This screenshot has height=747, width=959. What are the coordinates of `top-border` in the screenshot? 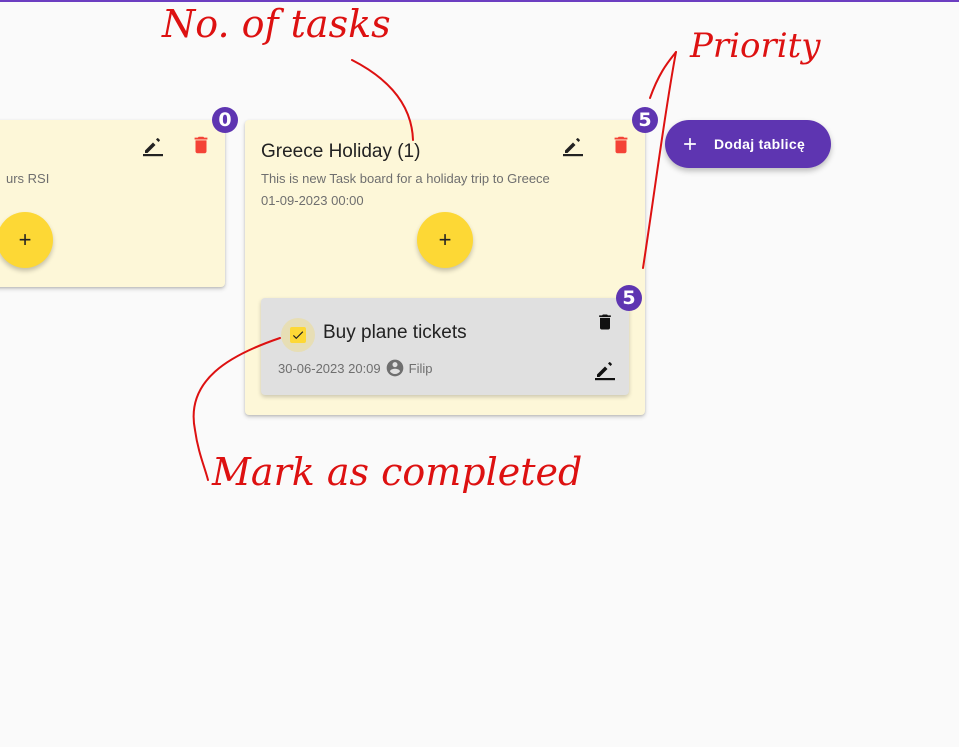 It's located at (479, 1).